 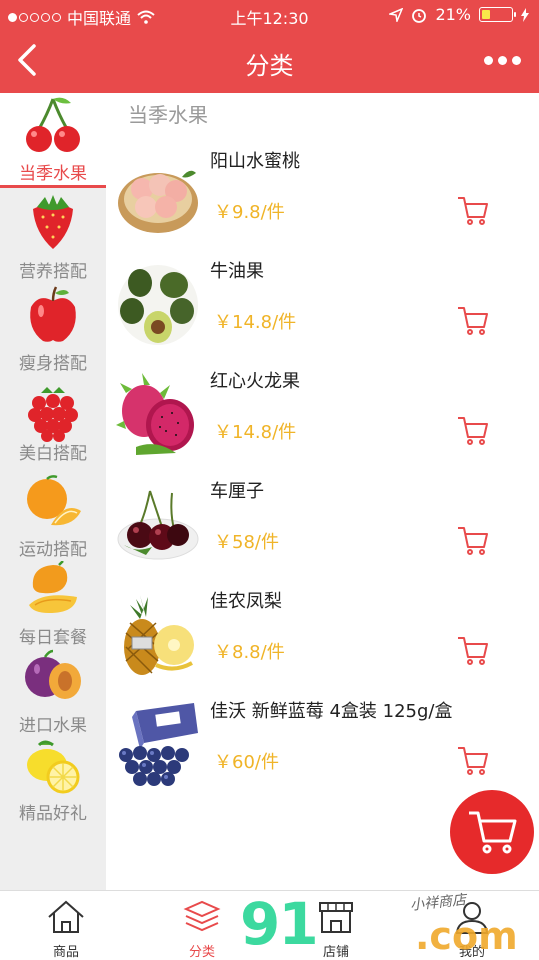 What do you see at coordinates (249, 652) in the screenshot?
I see `product-price: ￥8.8/件` at bounding box center [249, 652].